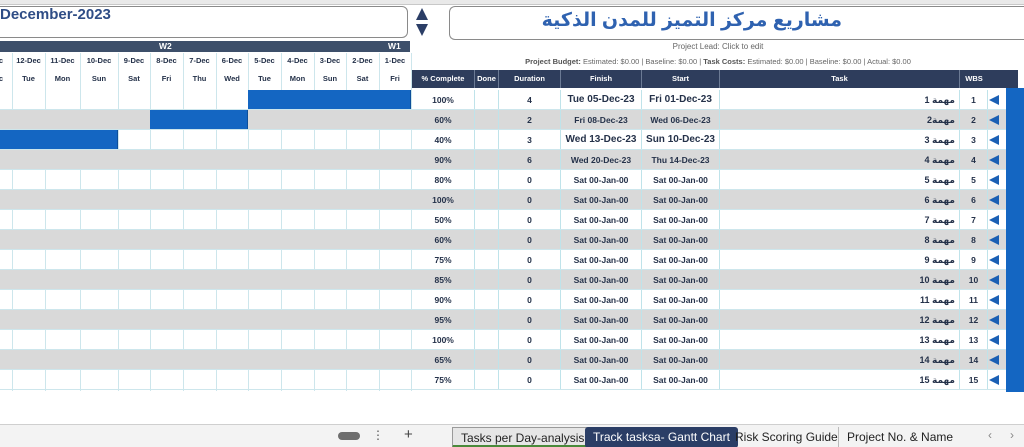  Describe the element at coordinates (509, 240) in the screenshot. I see `table-row: 60% 0 Sat 00-Jan-00 Sat 00-Jan-00 مهمة 88` at that location.